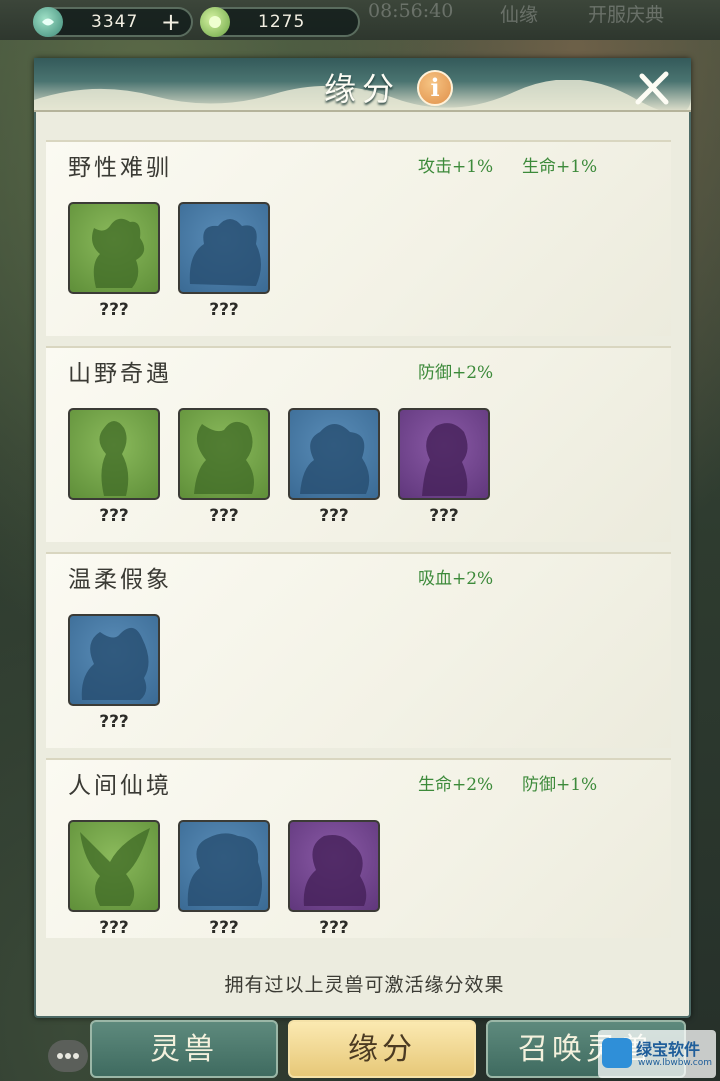 The width and height of the screenshot is (720, 1081). What do you see at coordinates (435, 88) in the screenshot?
I see `info-button: i` at bounding box center [435, 88].